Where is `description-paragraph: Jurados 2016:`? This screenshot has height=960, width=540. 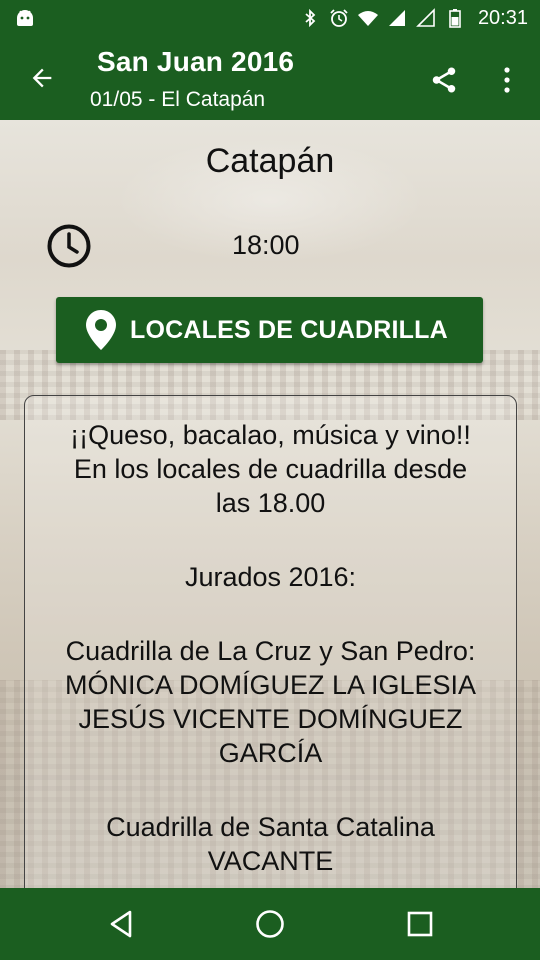
description-paragraph: Jurados 2016: is located at coordinates (270, 577).